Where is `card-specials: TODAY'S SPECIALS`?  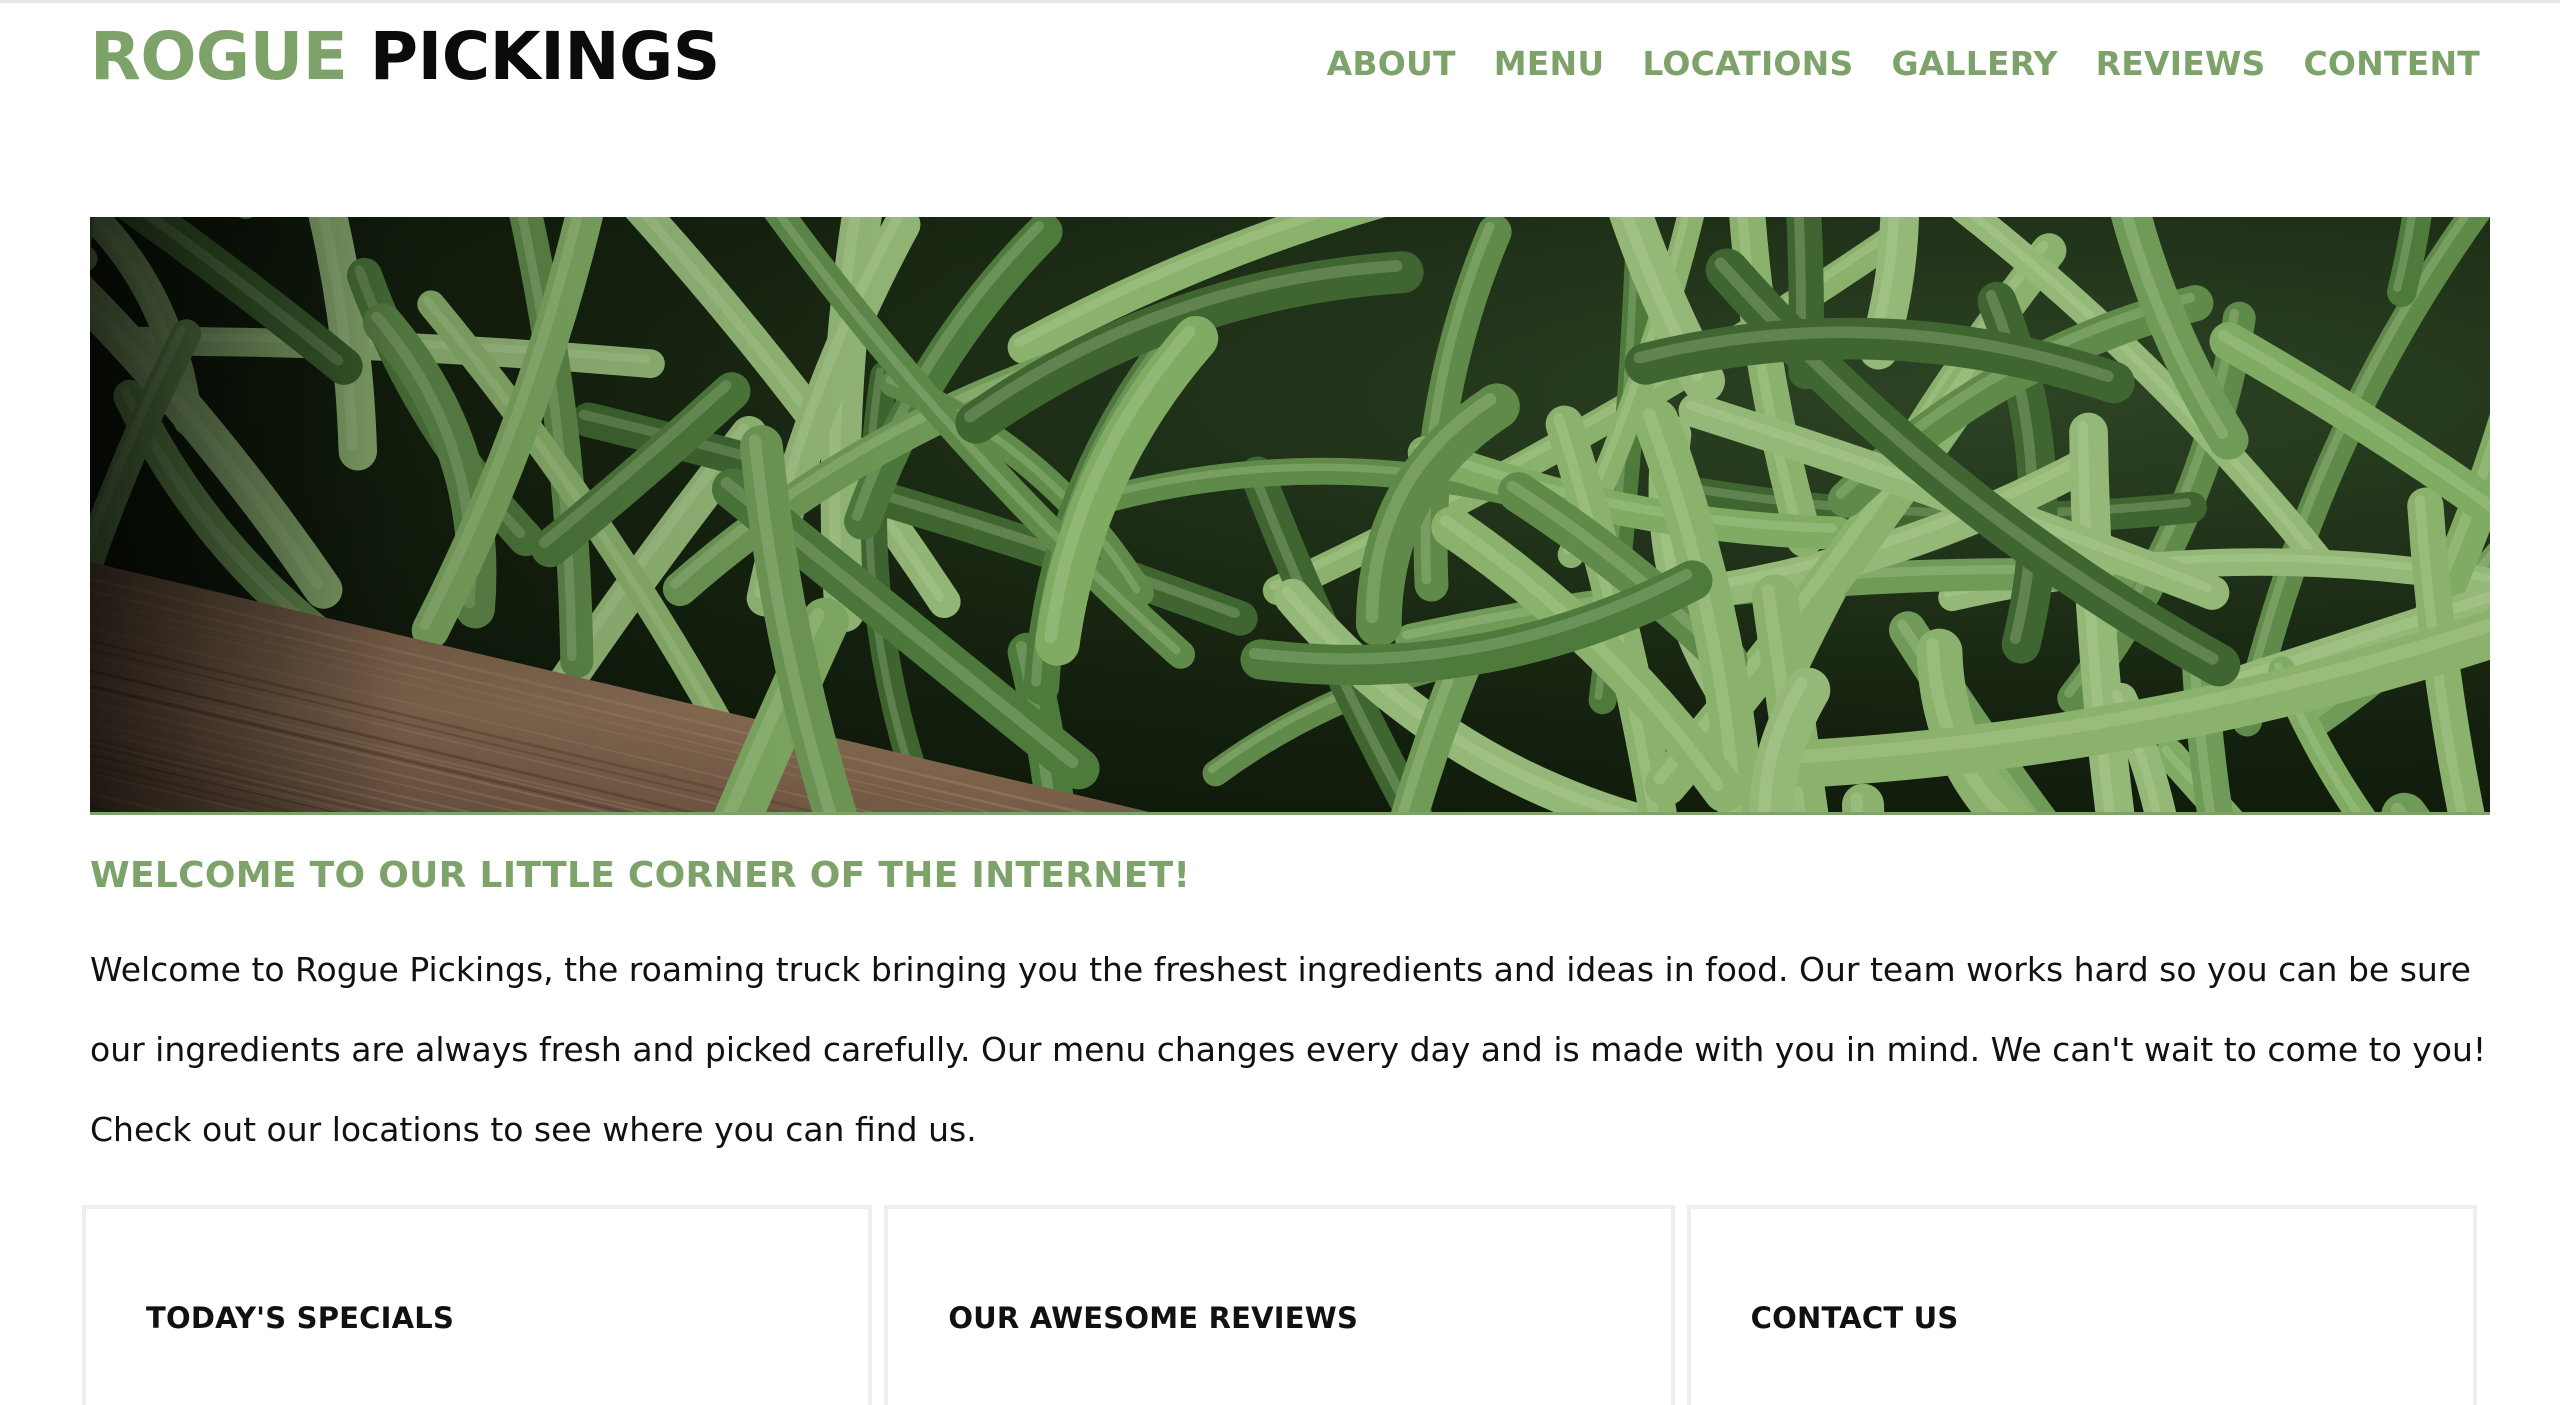 card-specials: TODAY'S SPECIALS is located at coordinates (477, 1305).